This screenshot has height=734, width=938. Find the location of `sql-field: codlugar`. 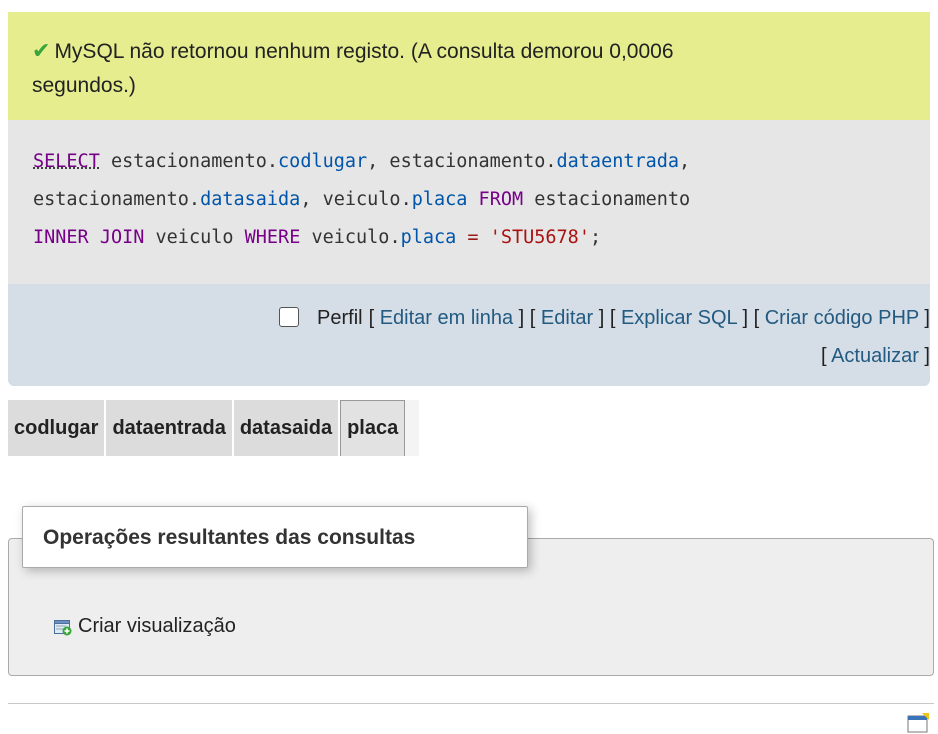

sql-field: codlugar is located at coordinates (323, 161).